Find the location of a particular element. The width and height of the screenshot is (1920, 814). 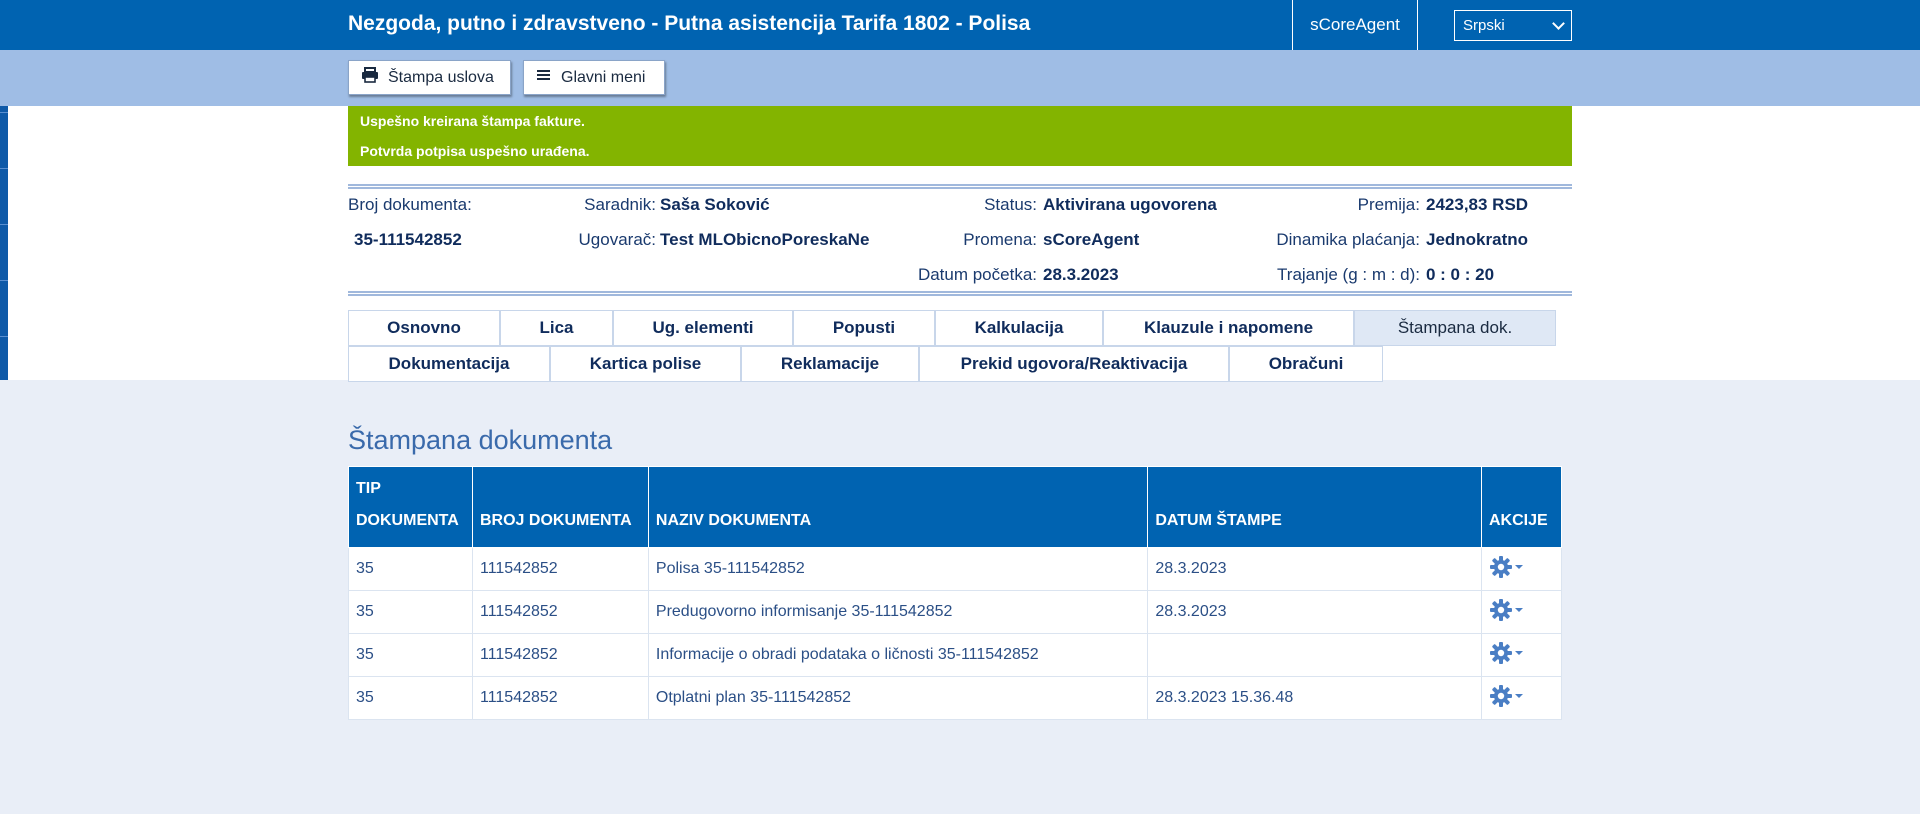

tab-stampana-dok: Štampana dok. is located at coordinates (1455, 328).